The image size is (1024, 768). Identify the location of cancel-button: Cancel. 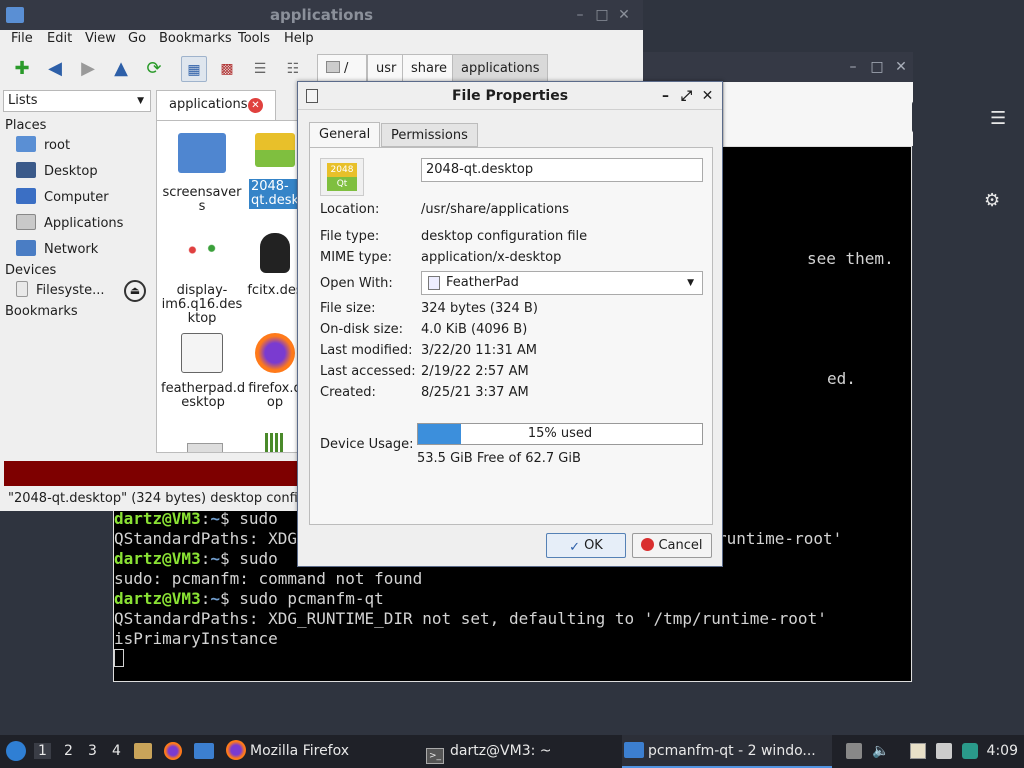
(672, 545).